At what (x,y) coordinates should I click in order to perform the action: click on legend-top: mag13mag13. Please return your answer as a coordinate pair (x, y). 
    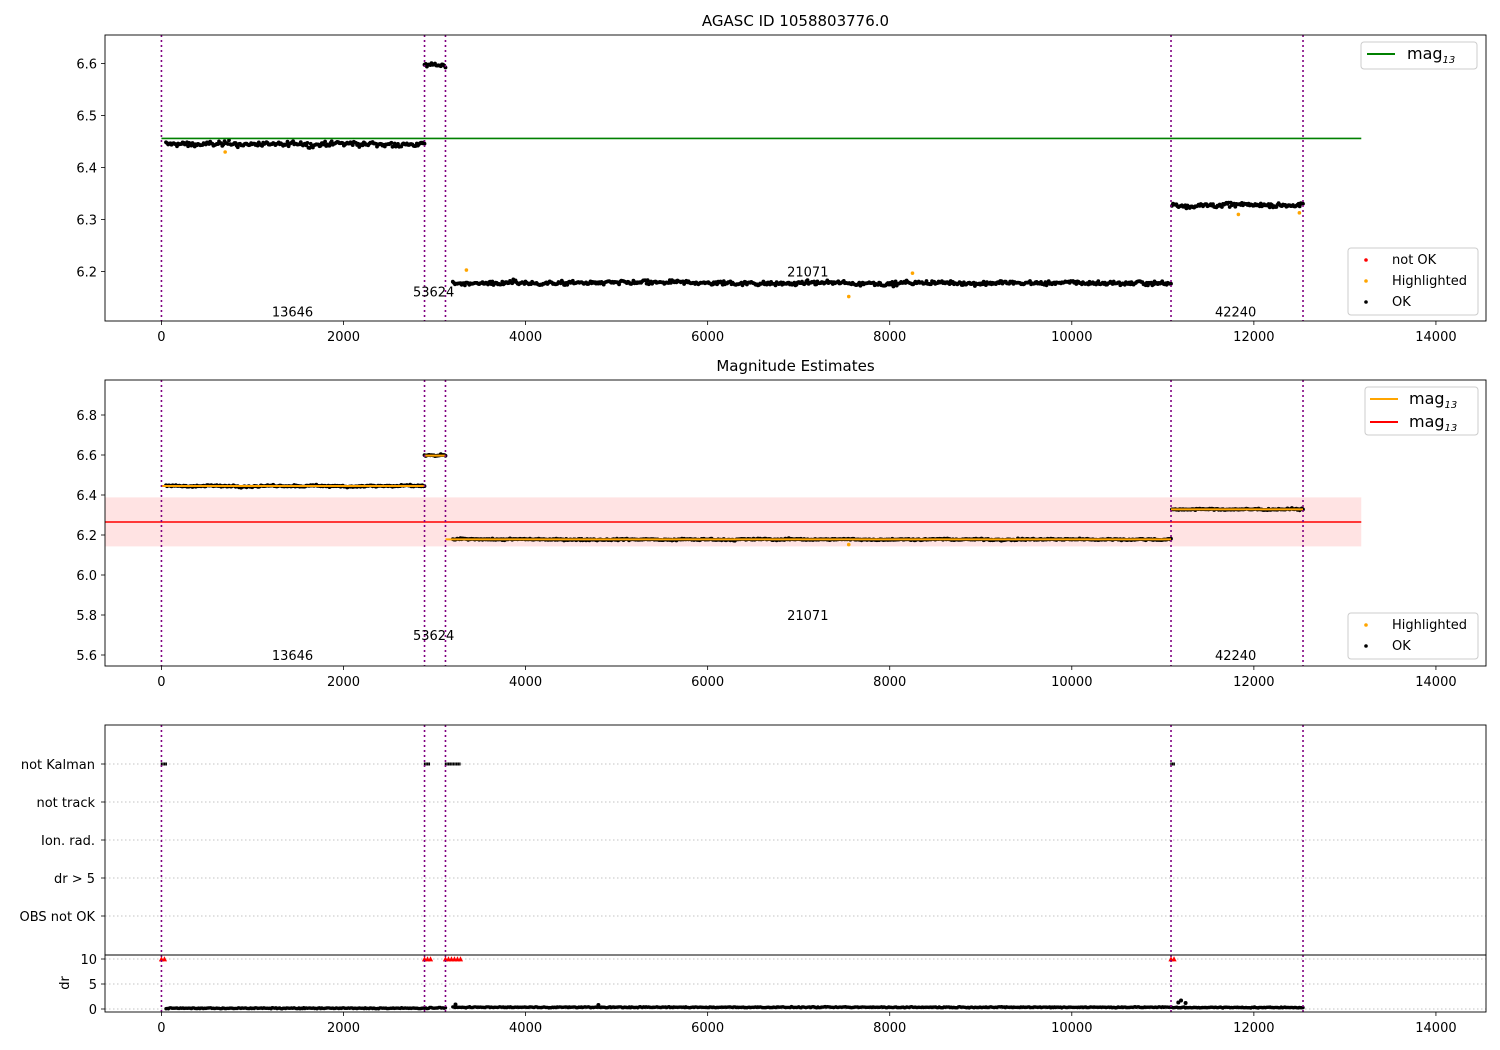
    Looking at the image, I should click on (1421, 411).